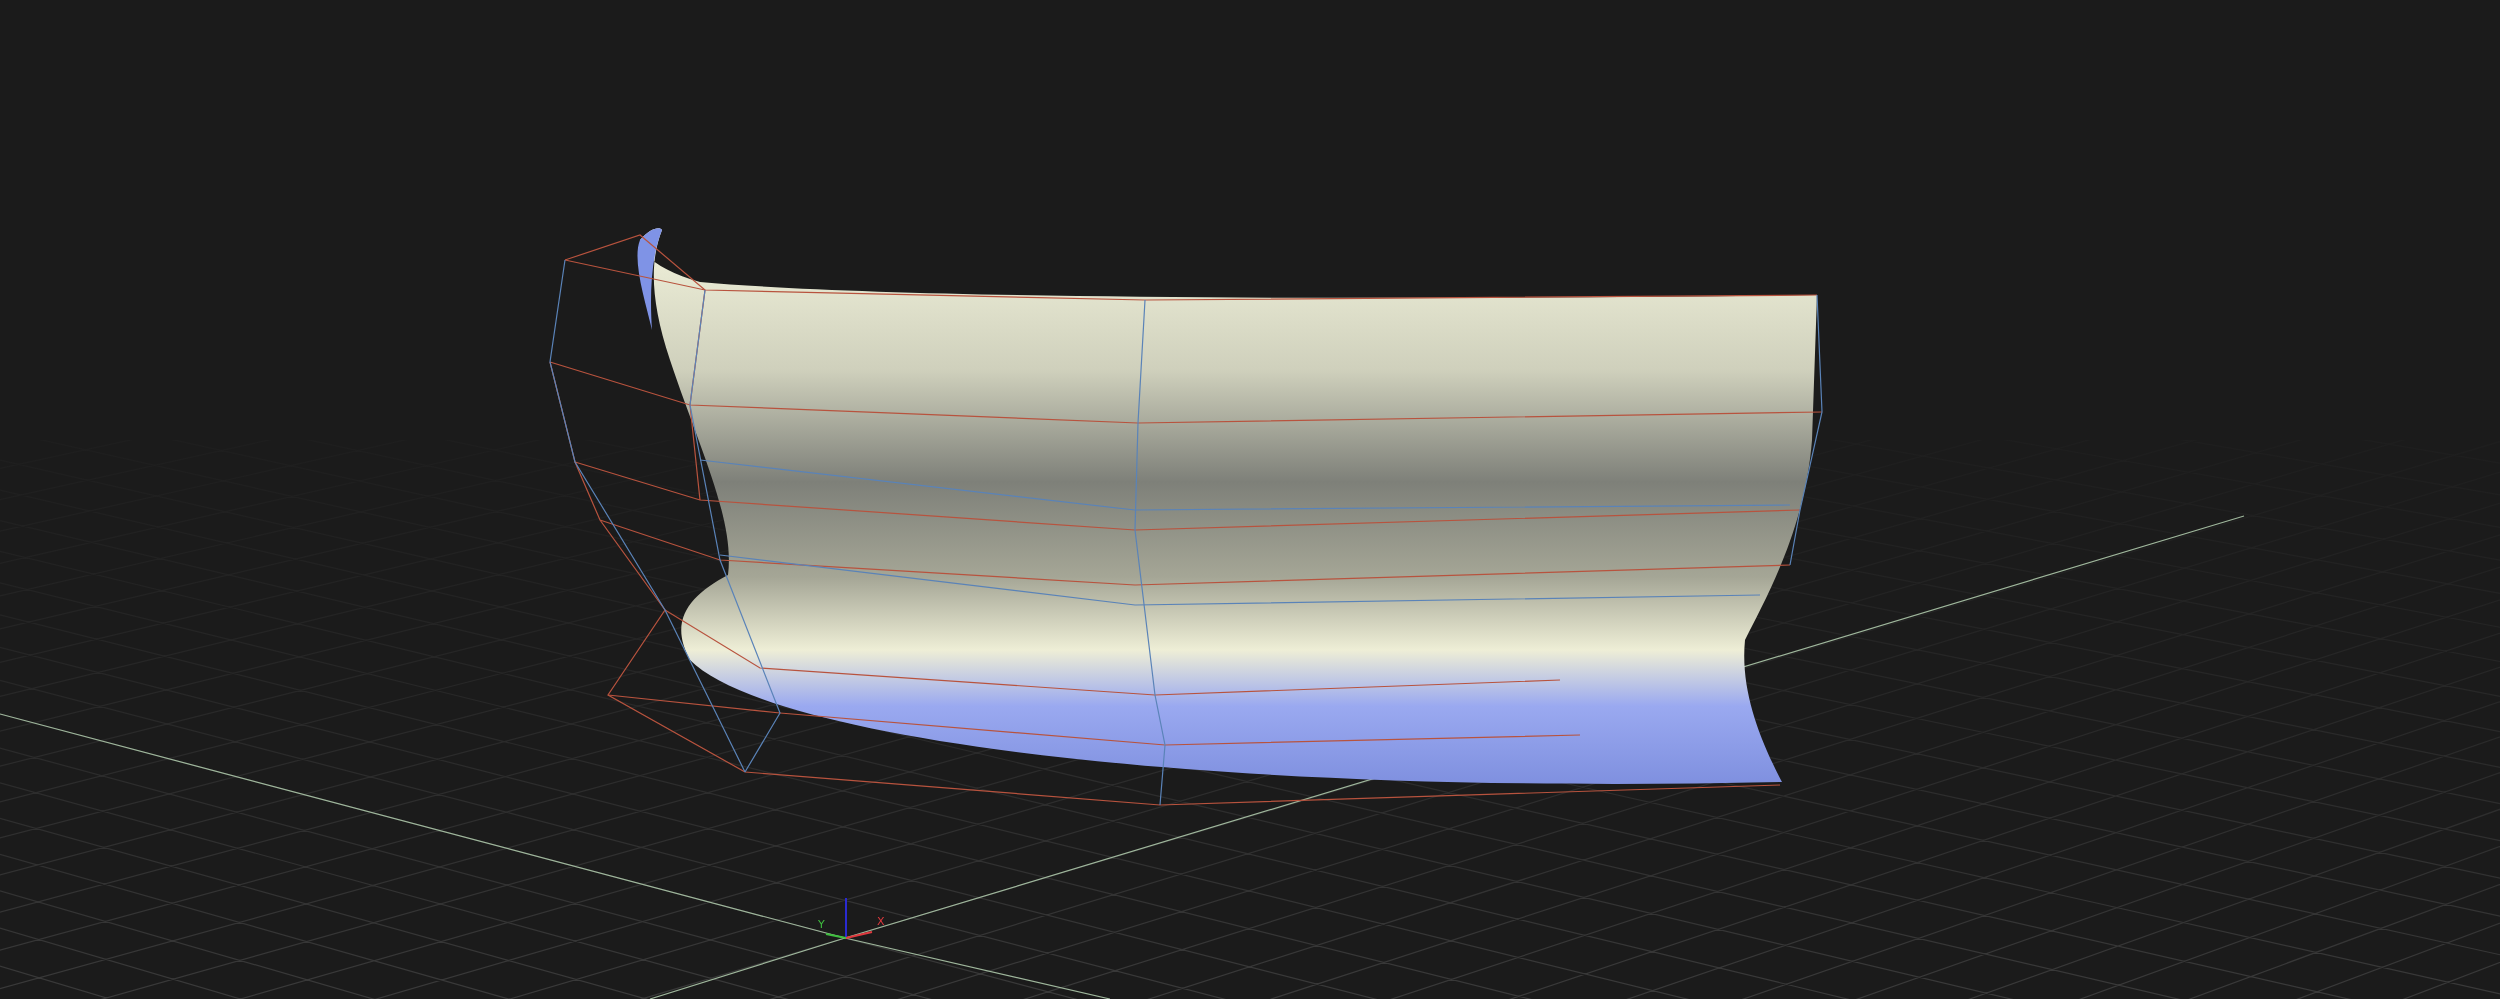 Image resolution: width=2500 pixels, height=999 pixels. What do you see at coordinates (821, 924) in the screenshot?
I see `axis-label: Y` at bounding box center [821, 924].